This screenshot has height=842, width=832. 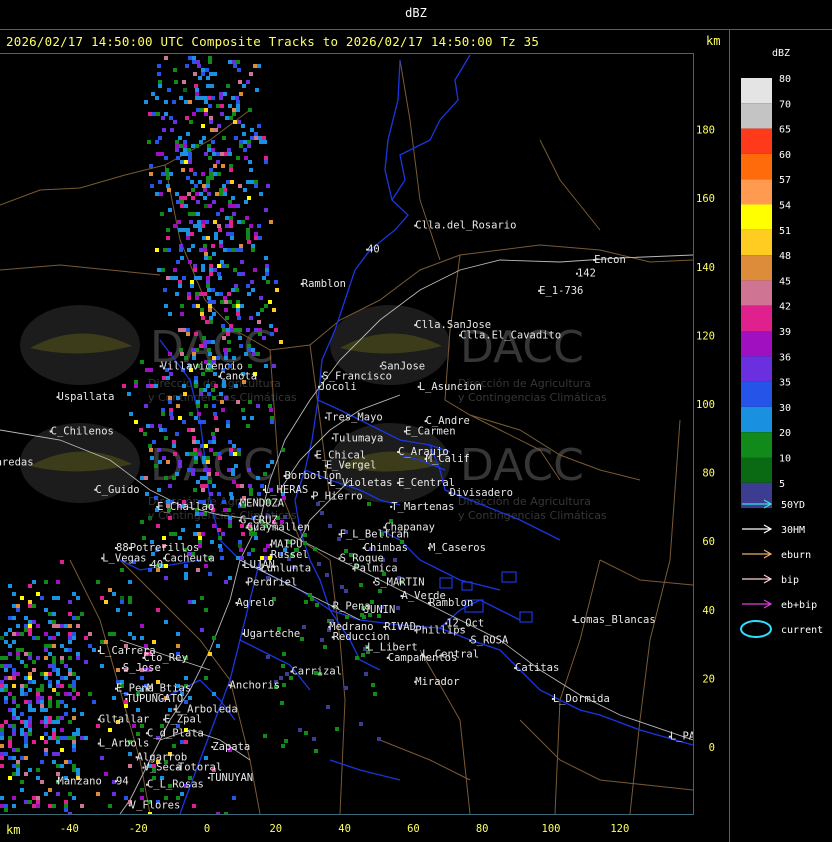 What do you see at coordinates (324, 284) in the screenshot?
I see `place-label: Ramblon` at bounding box center [324, 284].